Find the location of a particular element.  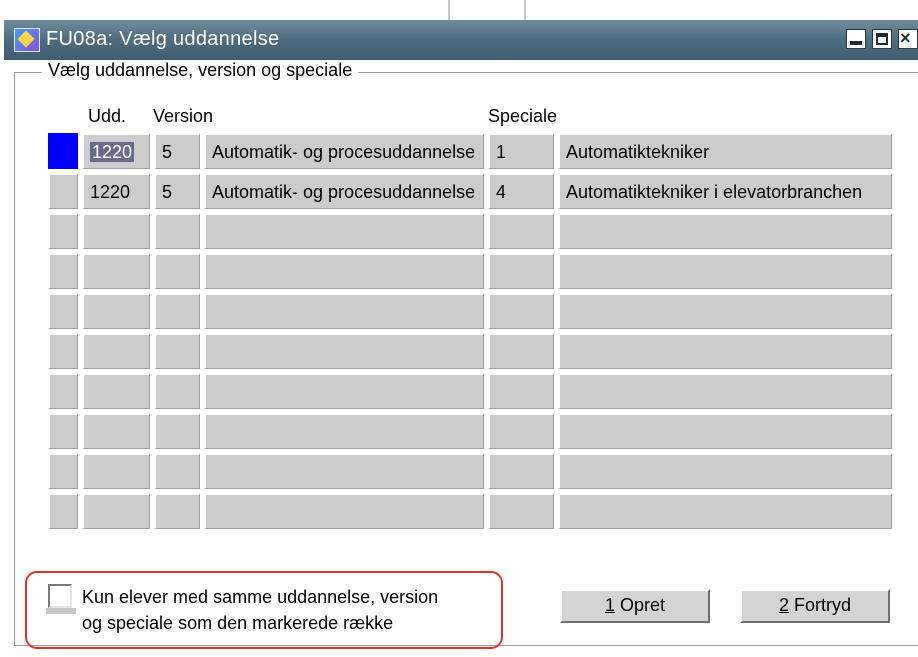

close-icon: × is located at coordinates (905, 38).